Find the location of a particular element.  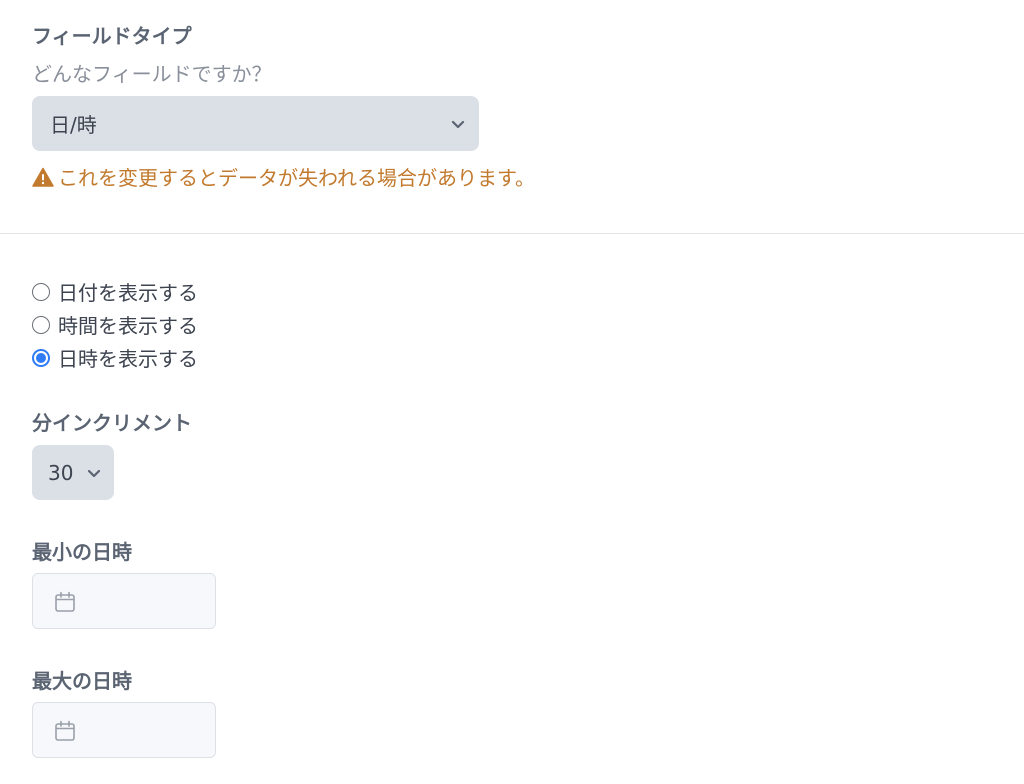

radio-label: 時間を表示する is located at coordinates (128, 326).